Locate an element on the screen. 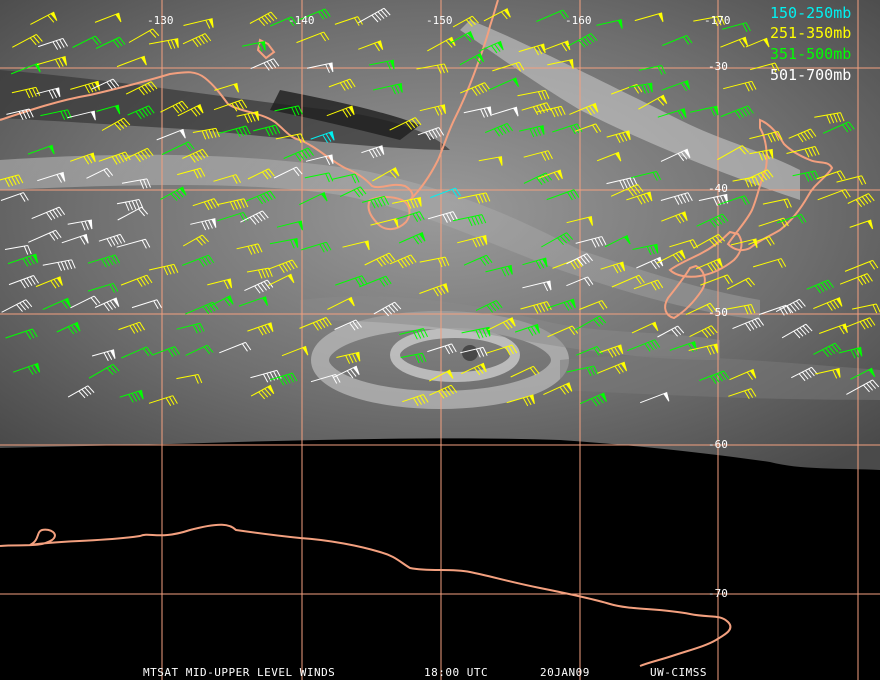 The height and width of the screenshot is (680, 880). legend-251-350: 251-350mb is located at coordinates (810, 33).